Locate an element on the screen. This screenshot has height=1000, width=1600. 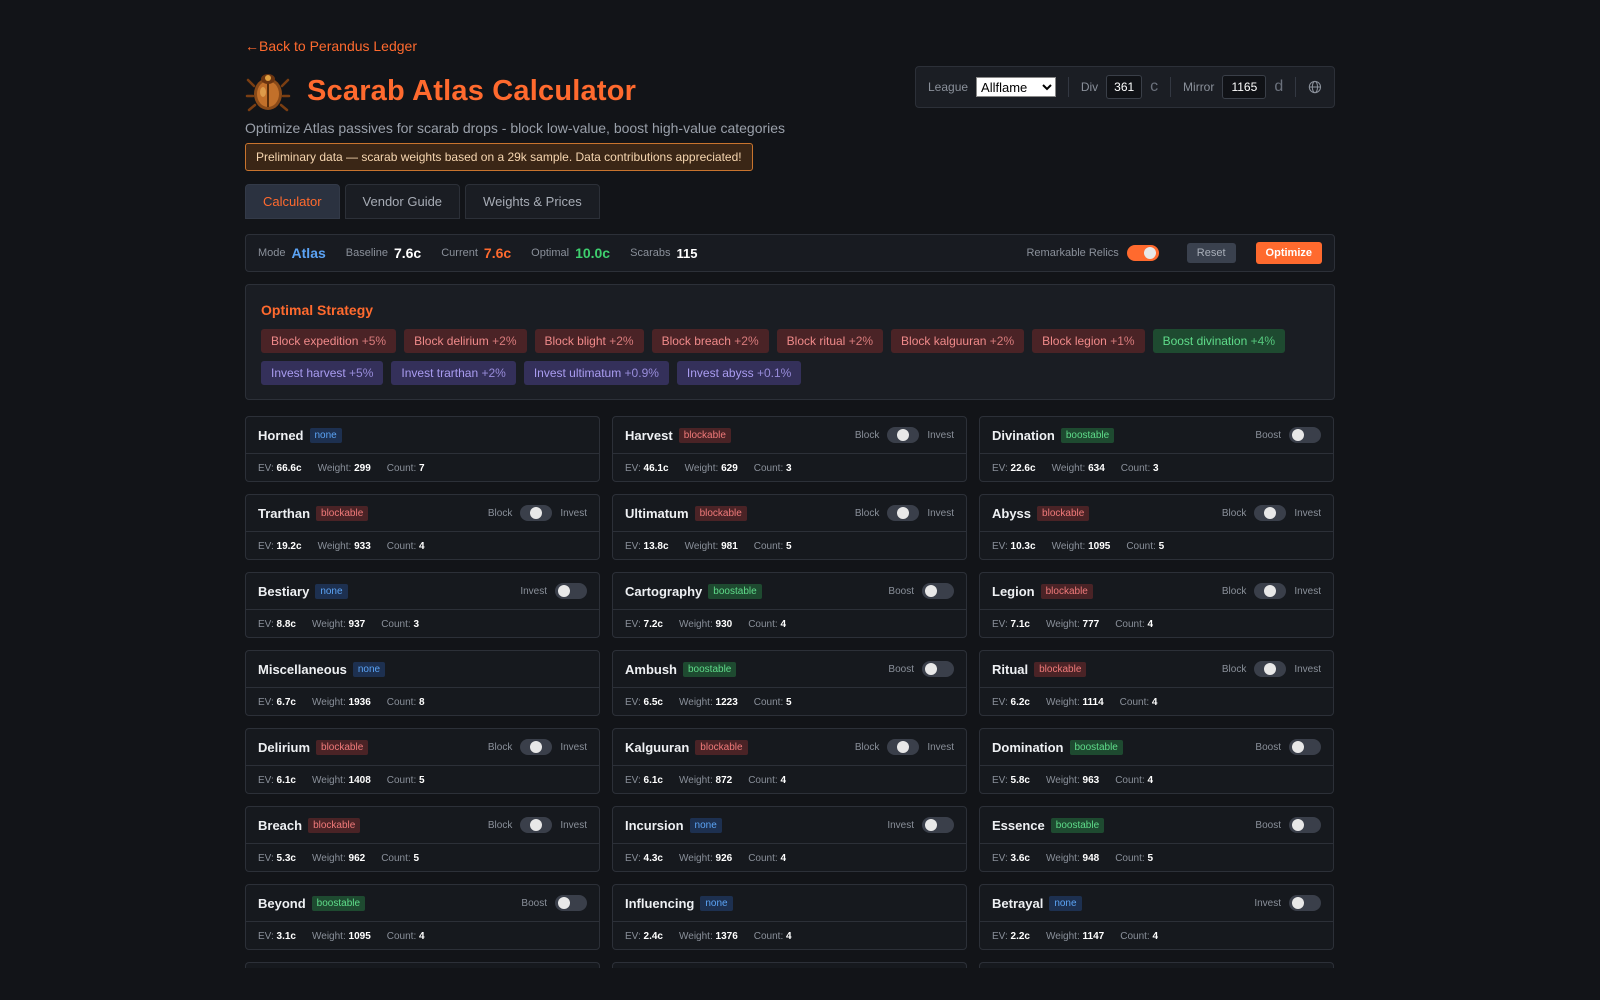
category-name: Ambush is located at coordinates (651, 669).